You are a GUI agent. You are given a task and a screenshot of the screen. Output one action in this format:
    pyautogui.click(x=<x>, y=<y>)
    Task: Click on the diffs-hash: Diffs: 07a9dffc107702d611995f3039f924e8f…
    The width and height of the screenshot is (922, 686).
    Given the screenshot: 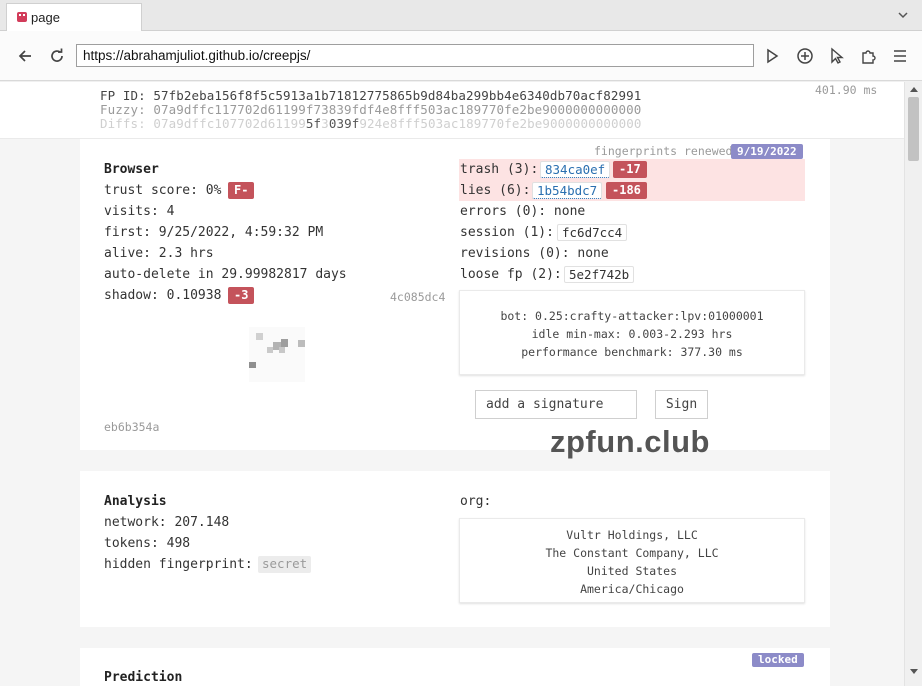 What is the action you would take?
    pyautogui.click(x=371, y=123)
    